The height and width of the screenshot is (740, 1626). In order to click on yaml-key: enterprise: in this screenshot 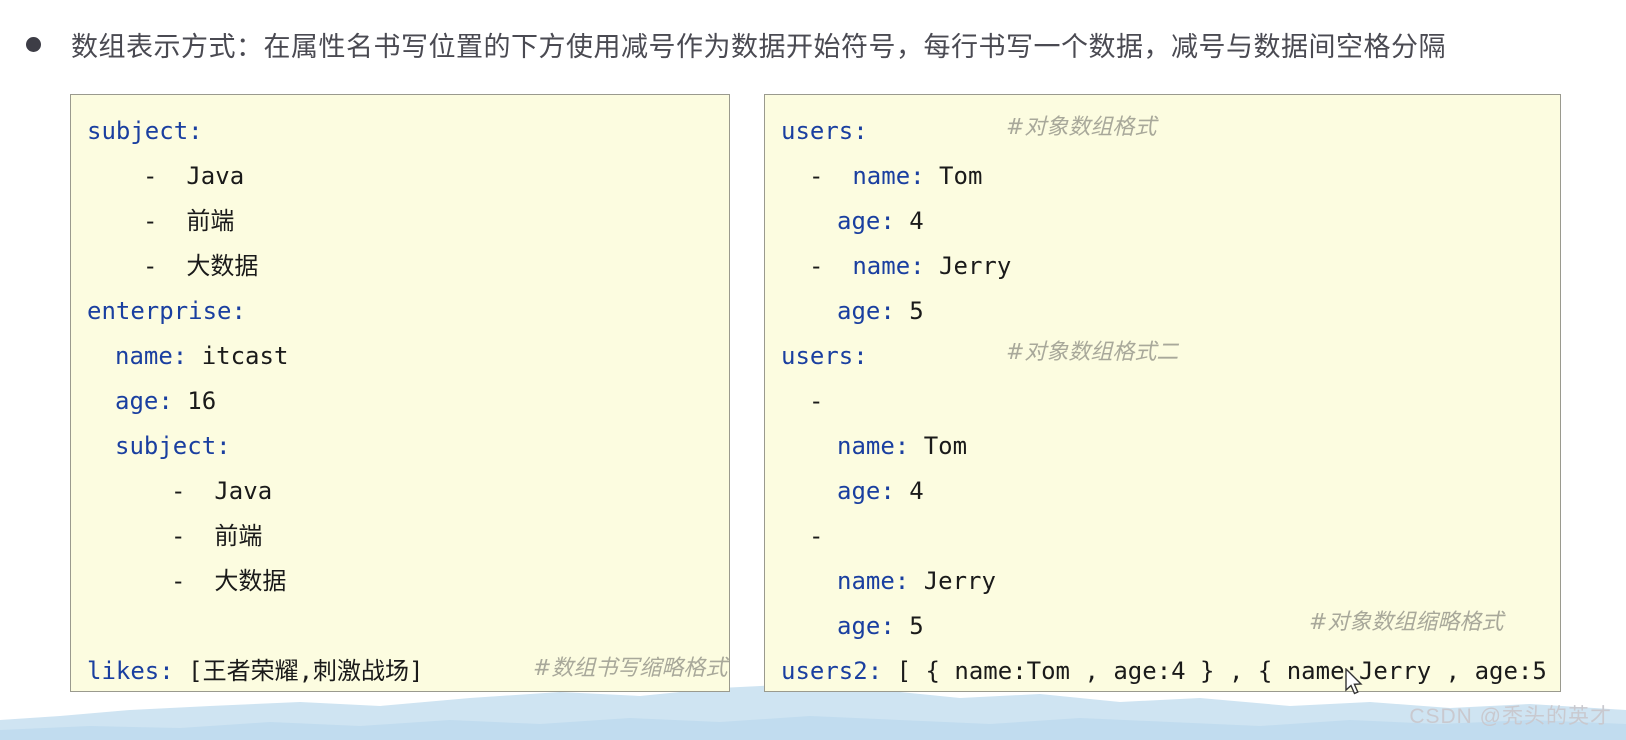, I will do `click(166, 311)`.